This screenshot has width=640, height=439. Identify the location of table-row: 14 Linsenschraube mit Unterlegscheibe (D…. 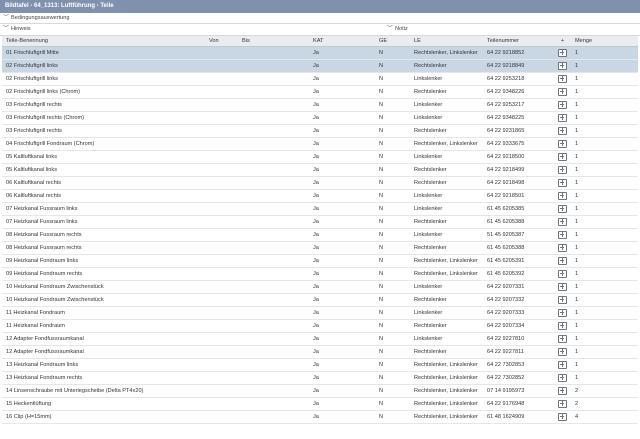
(320, 391).